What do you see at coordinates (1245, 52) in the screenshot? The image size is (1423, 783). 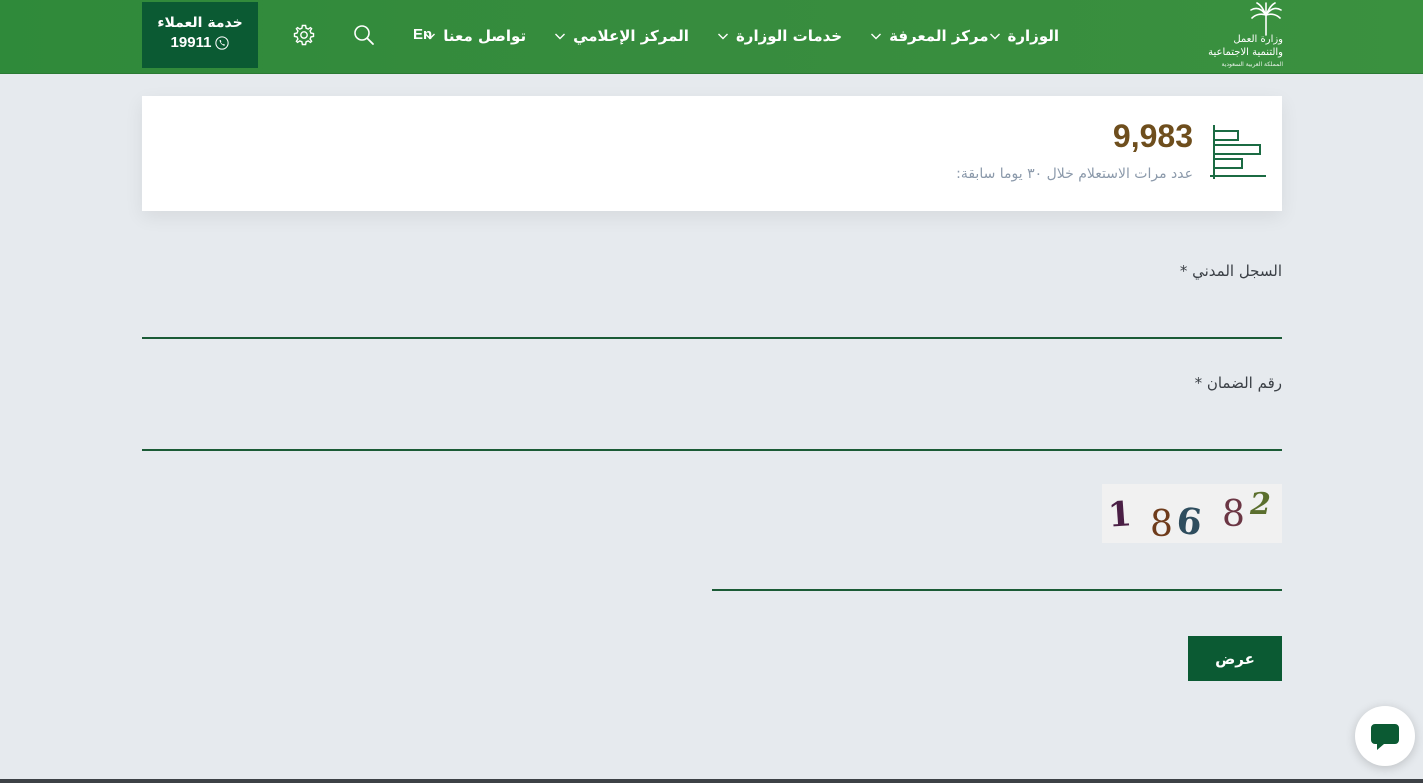 I see `logo-text-line2: والتنمية الاجتماعية` at bounding box center [1245, 52].